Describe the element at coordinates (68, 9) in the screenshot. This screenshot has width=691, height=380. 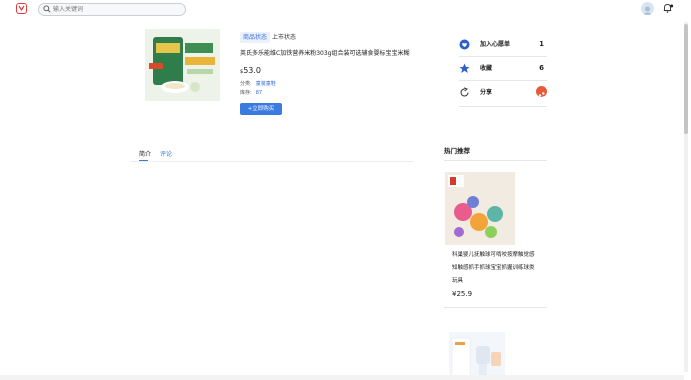
I see `search-placeholder: 输入关键词` at that location.